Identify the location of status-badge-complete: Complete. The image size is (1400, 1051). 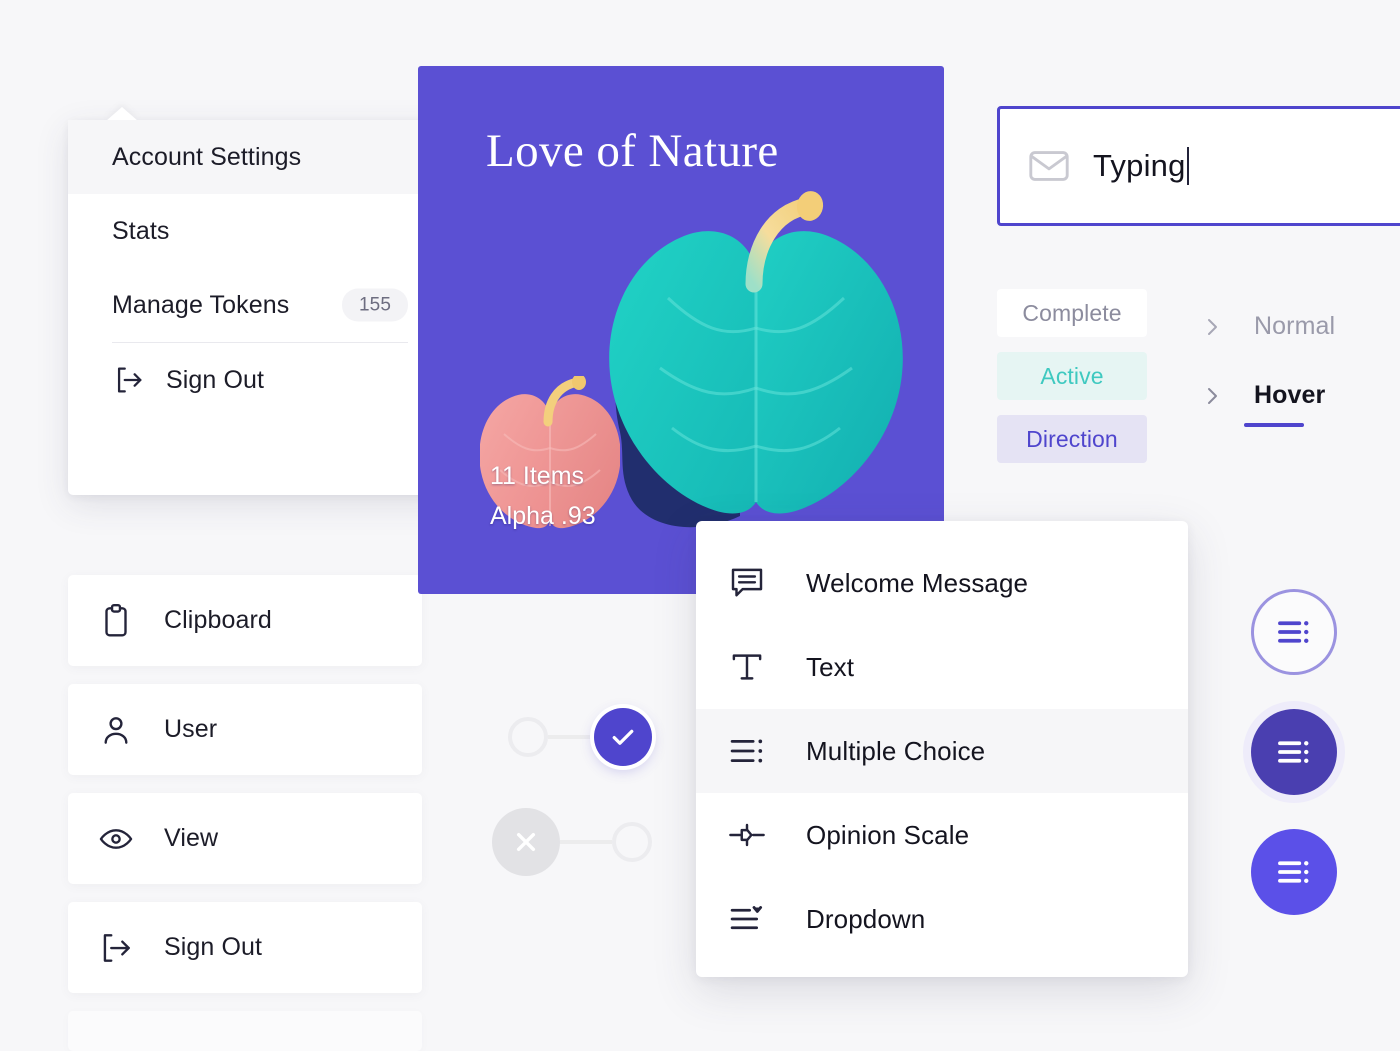
(1072, 313).